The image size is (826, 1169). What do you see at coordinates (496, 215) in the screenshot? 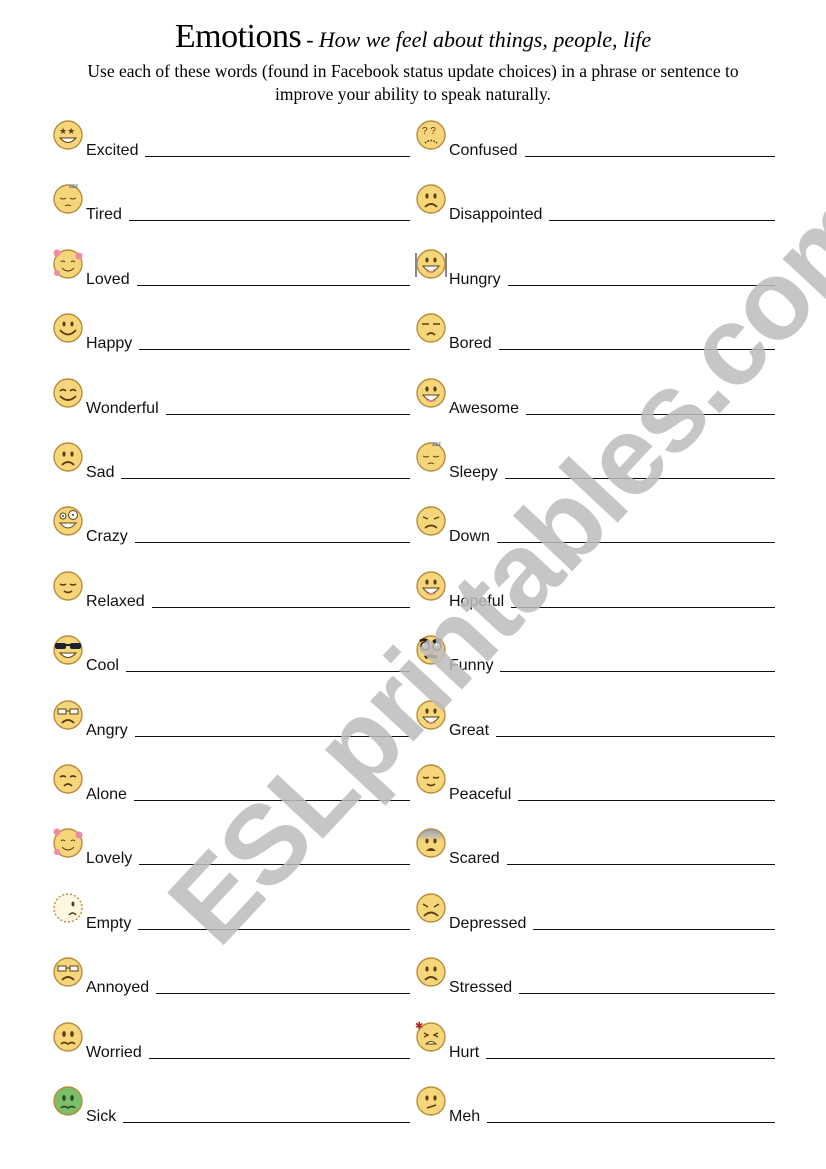
I see `word-label: Disappointed` at bounding box center [496, 215].